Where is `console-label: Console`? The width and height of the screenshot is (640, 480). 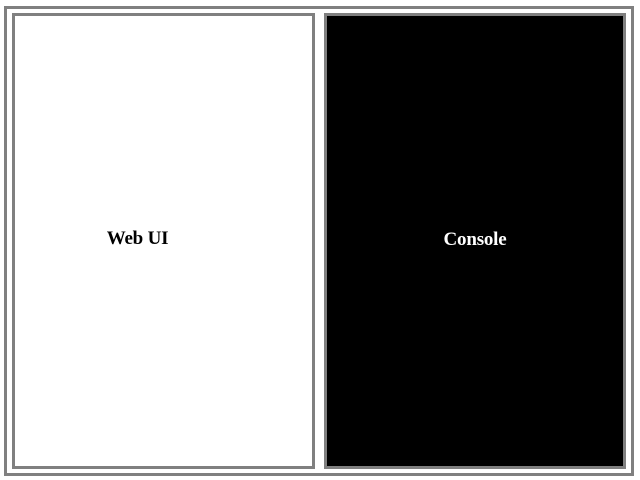 console-label: Console is located at coordinates (475, 239).